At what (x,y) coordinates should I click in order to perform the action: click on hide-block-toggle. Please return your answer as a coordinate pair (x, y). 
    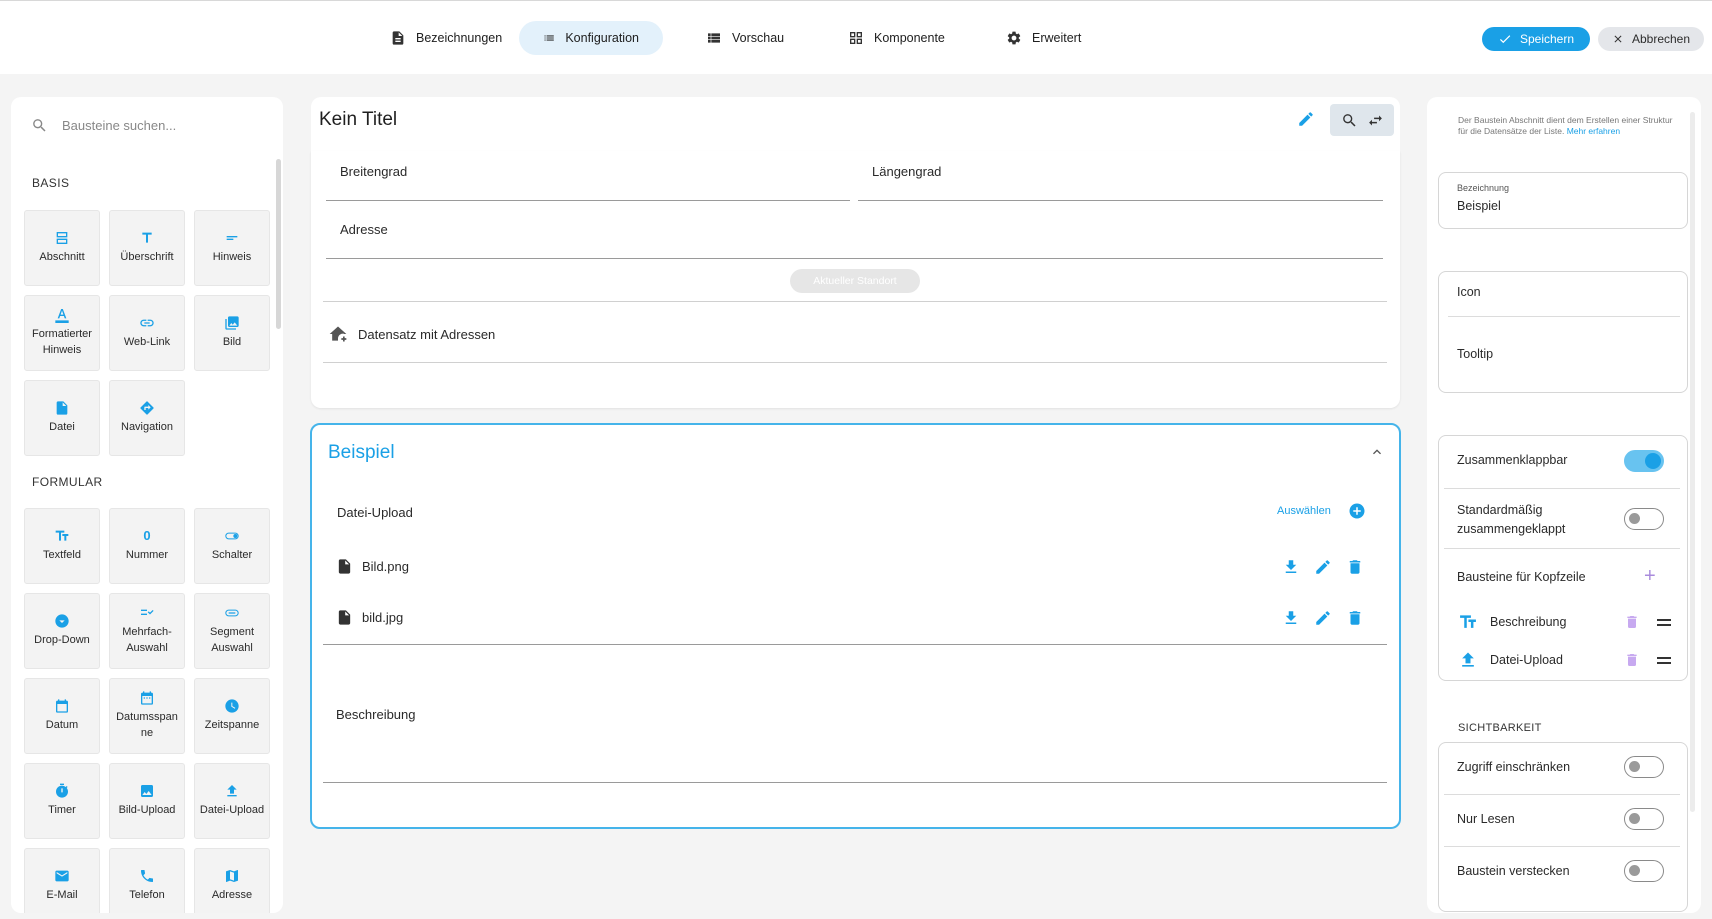
    Looking at the image, I should click on (1644, 871).